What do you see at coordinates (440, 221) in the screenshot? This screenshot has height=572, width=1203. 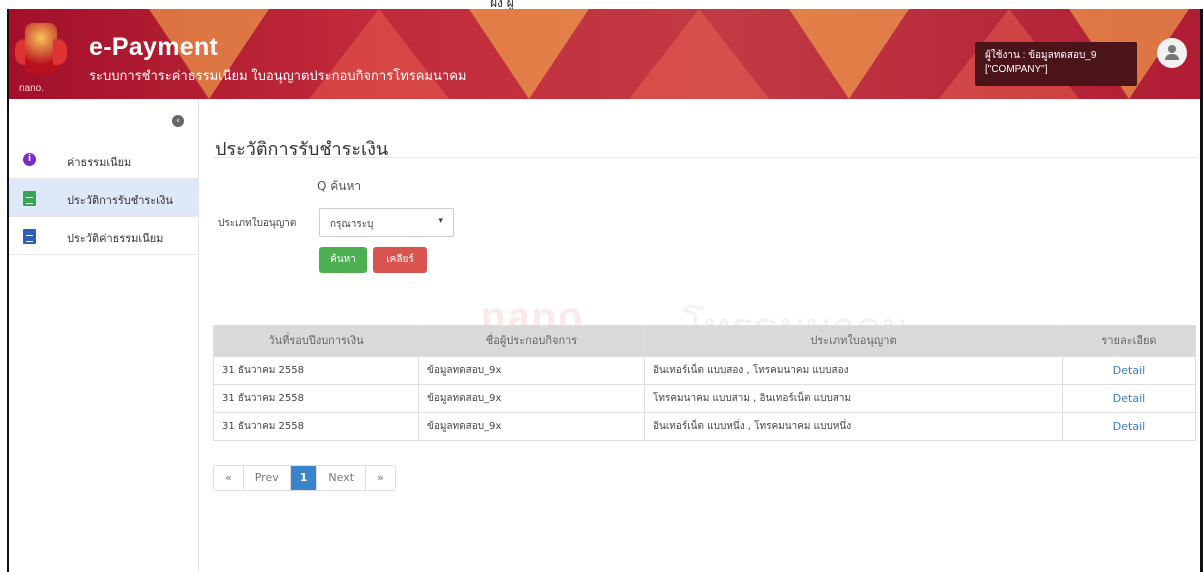 I see `caret-down-icon: ▾` at bounding box center [440, 221].